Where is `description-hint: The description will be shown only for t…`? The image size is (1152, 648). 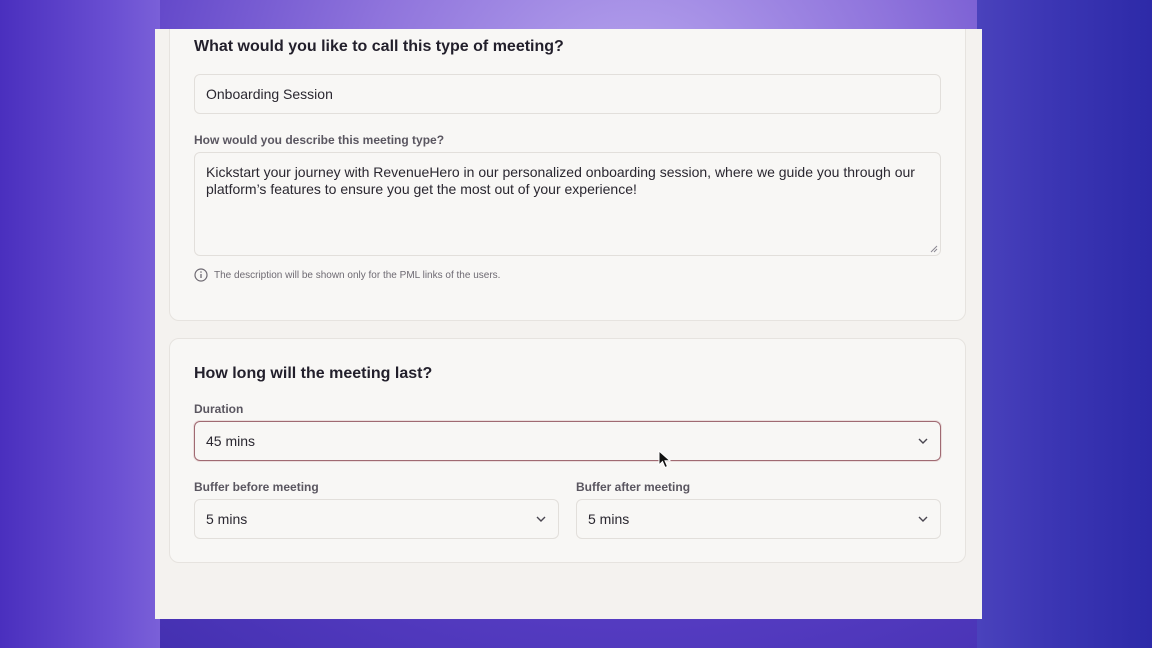 description-hint: The description will be shown only for t… is located at coordinates (347, 275).